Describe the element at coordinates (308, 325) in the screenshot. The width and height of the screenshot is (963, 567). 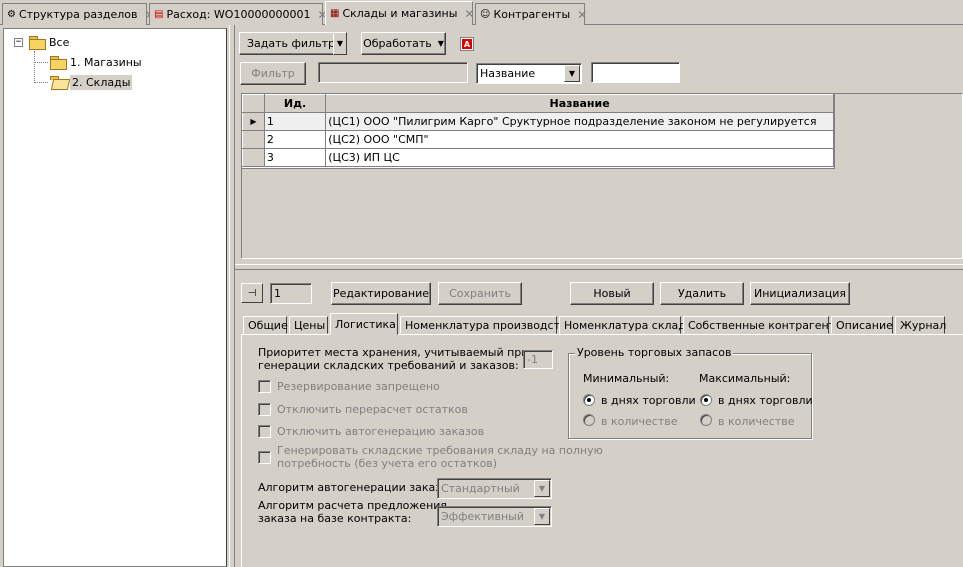
I see `tab-prices: Цены` at that location.